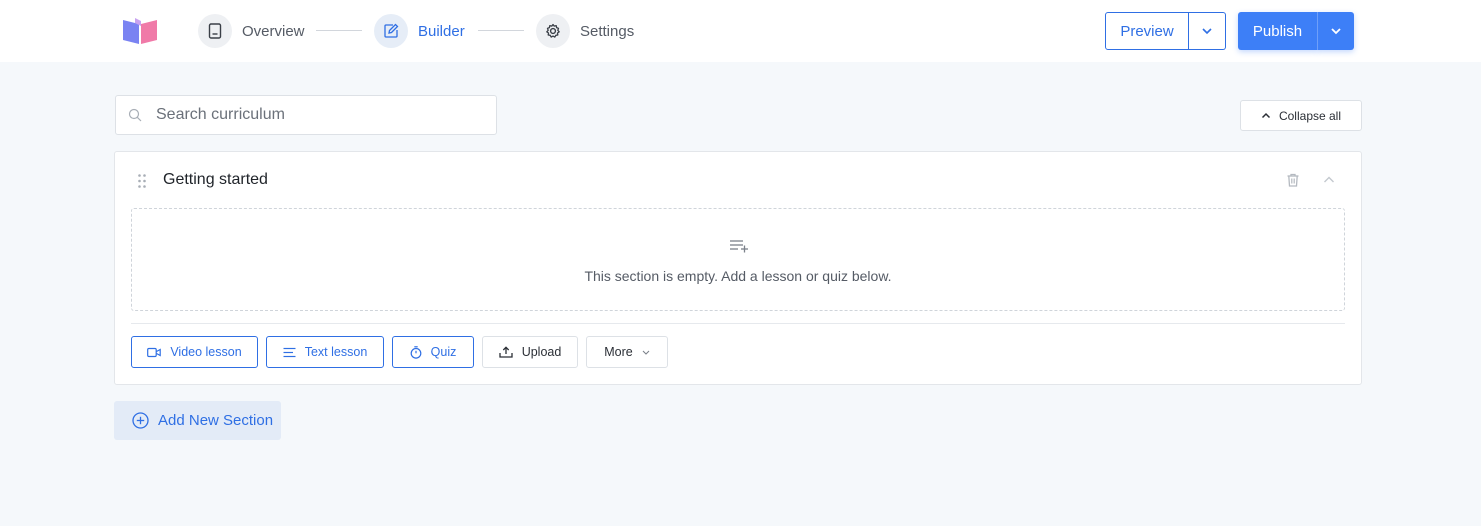  Describe the element at coordinates (336, 352) in the screenshot. I see `add-text-lesson-label: Text lesson` at that location.